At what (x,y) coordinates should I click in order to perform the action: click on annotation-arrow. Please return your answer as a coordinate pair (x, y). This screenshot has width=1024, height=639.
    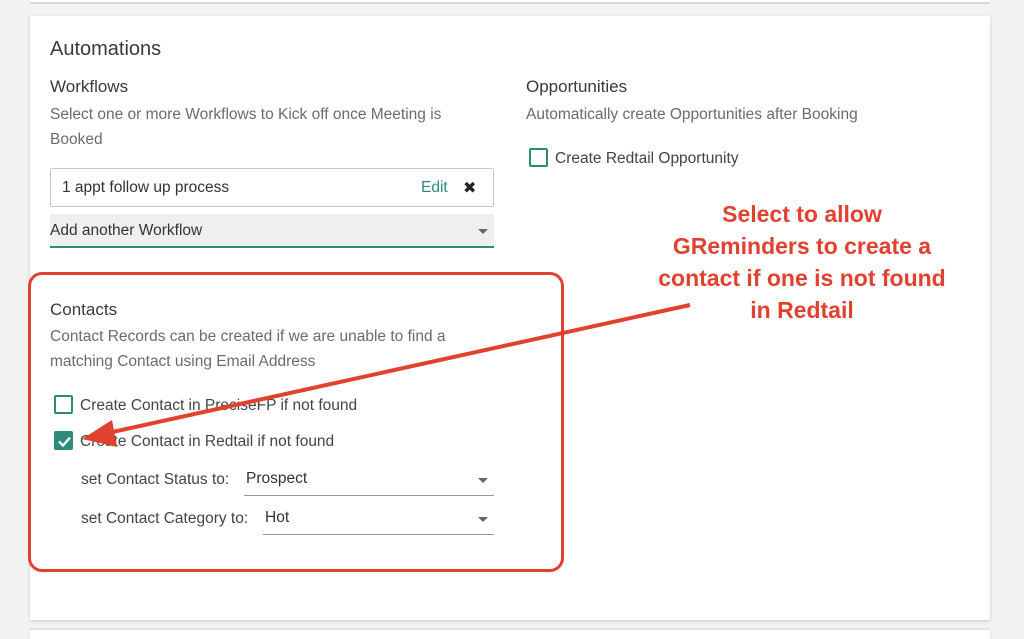
    Looking at the image, I should click on (386, 375).